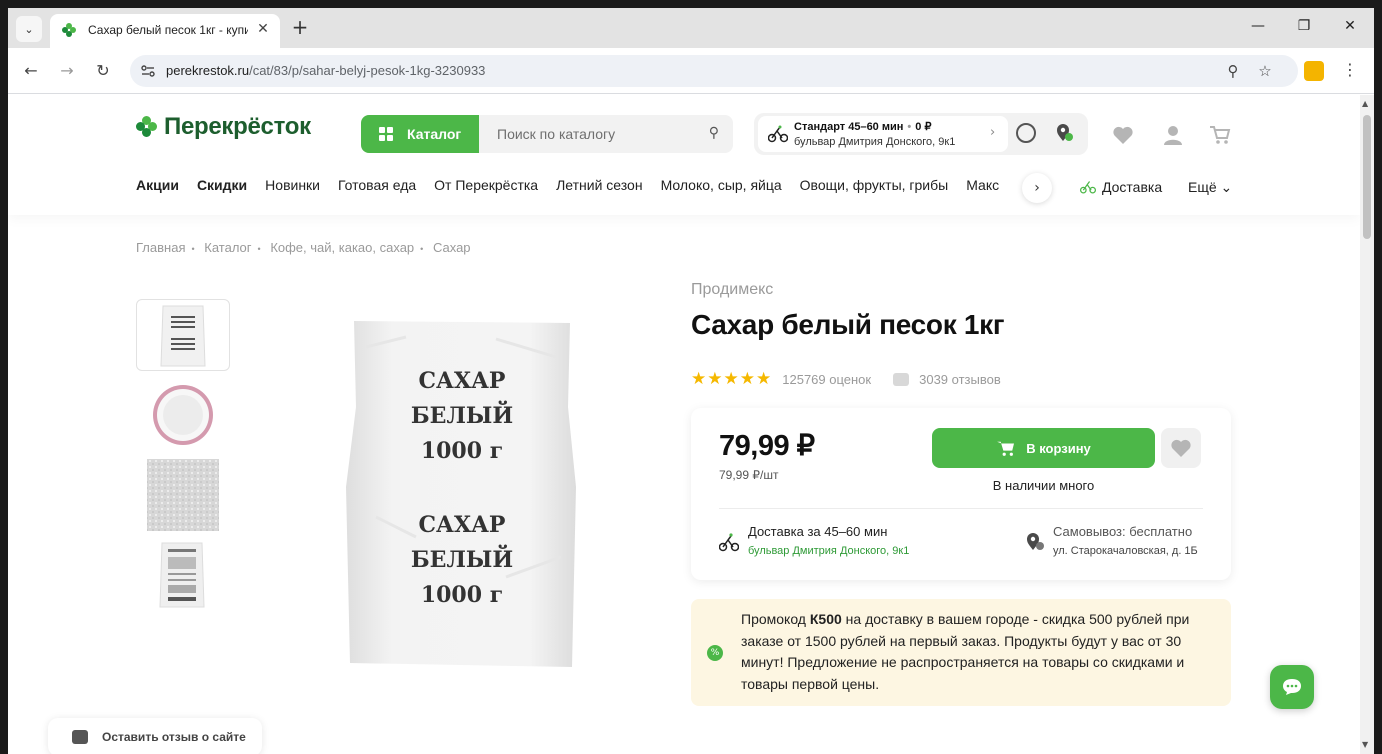 The width and height of the screenshot is (1382, 754). I want to click on site-logo: Перекрёсток, so click(223, 127).